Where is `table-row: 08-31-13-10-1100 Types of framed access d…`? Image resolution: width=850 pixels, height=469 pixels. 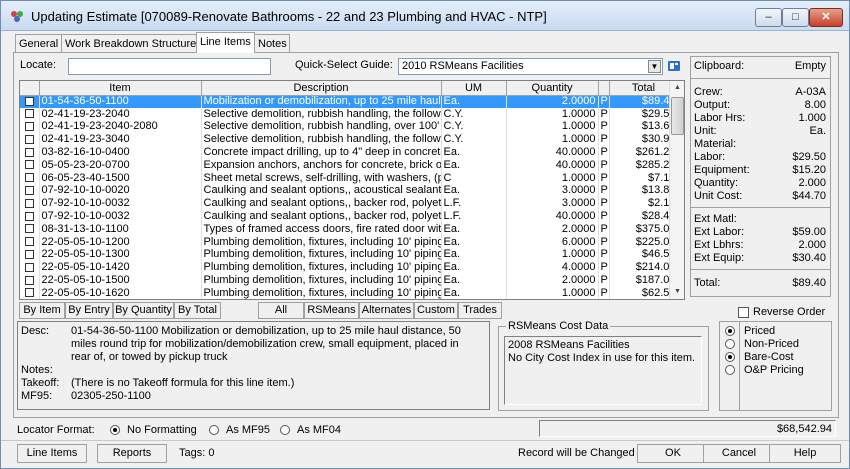
table-row: 08-31-13-10-1100 Types of framed access d… is located at coordinates (349, 229).